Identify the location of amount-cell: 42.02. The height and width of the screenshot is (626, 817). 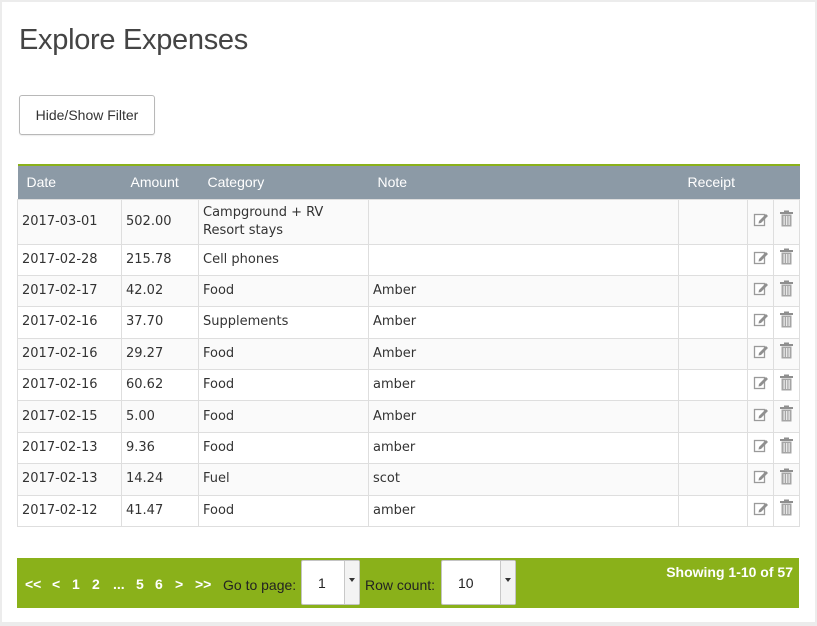
(160, 291).